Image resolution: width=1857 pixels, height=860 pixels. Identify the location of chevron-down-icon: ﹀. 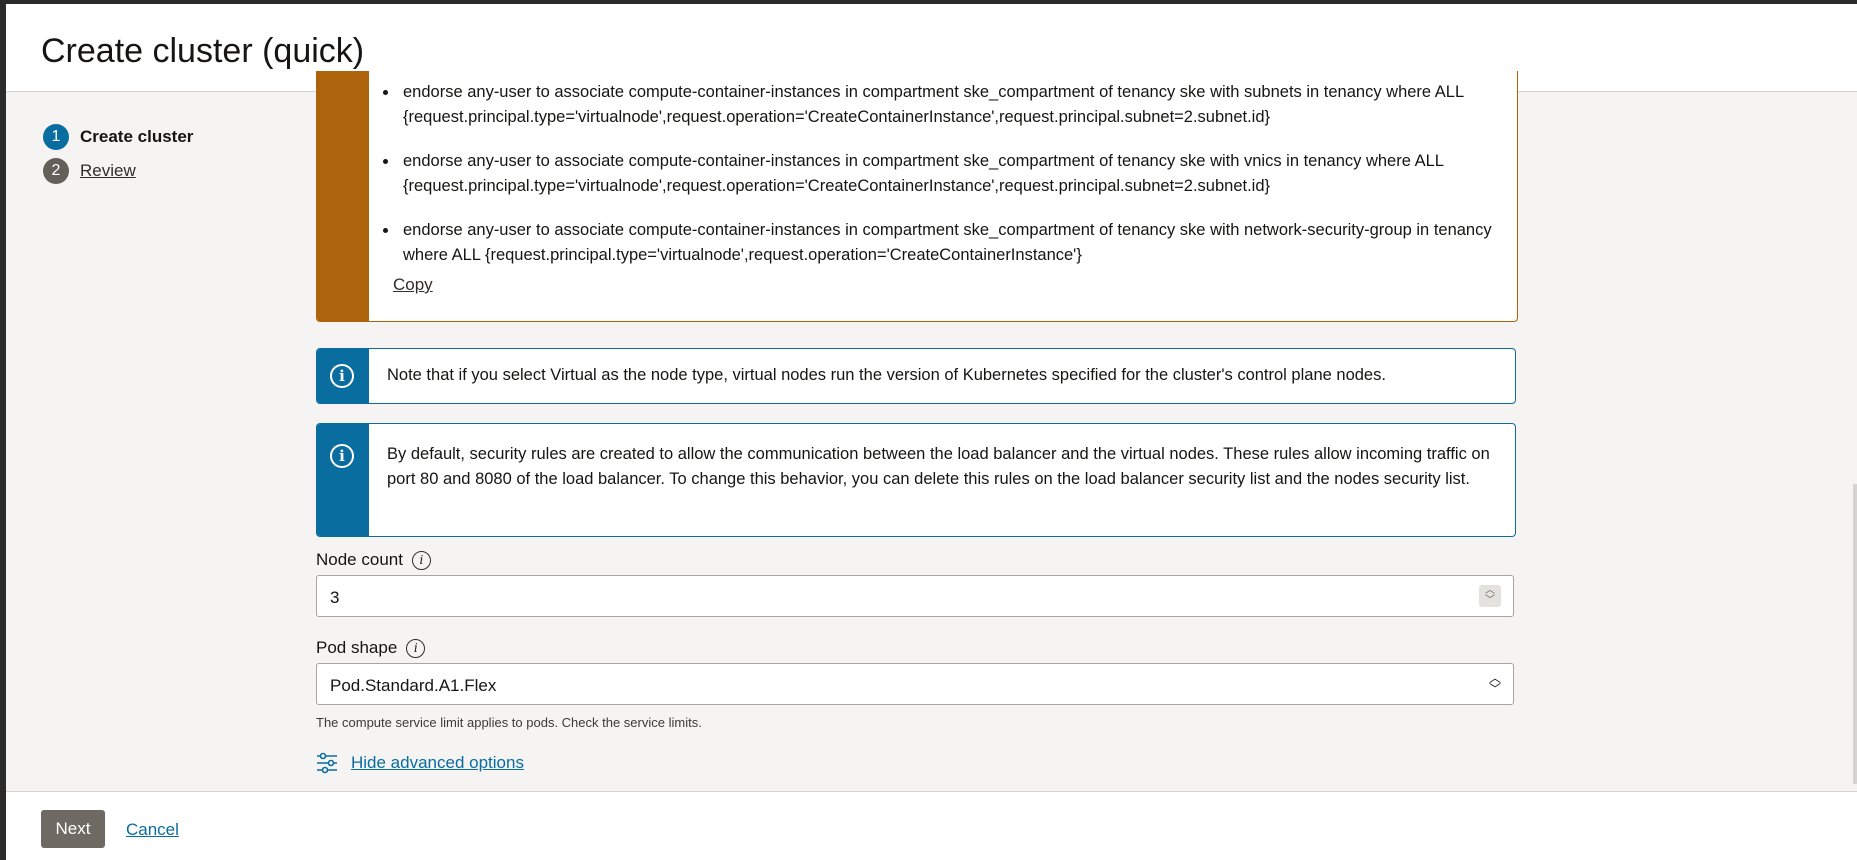
(1490, 601).